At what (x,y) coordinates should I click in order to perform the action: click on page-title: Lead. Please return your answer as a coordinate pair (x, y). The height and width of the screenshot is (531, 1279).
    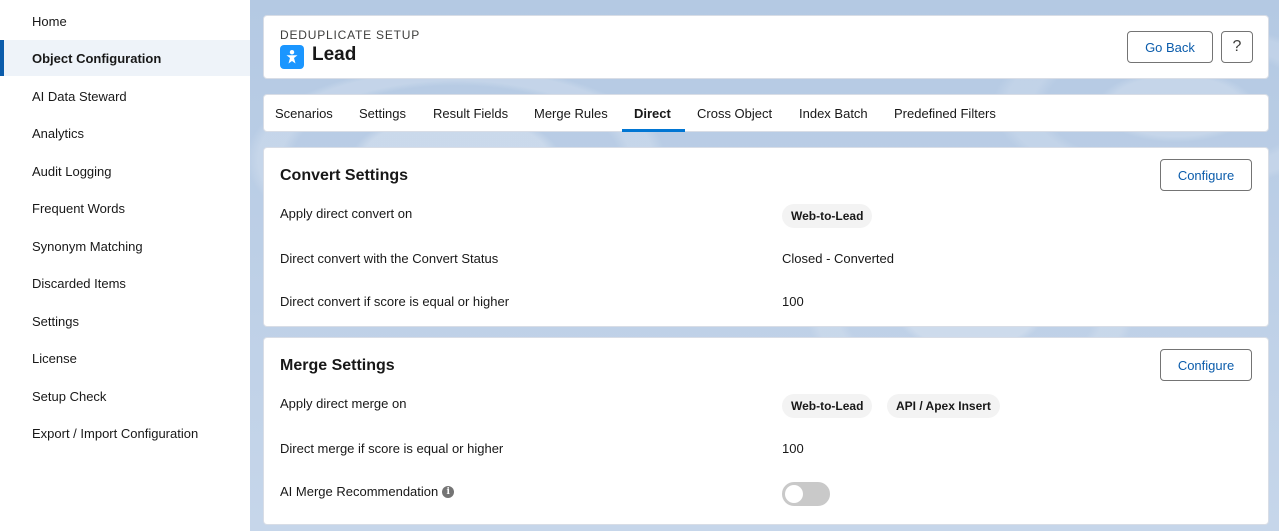
    Looking at the image, I should click on (334, 54).